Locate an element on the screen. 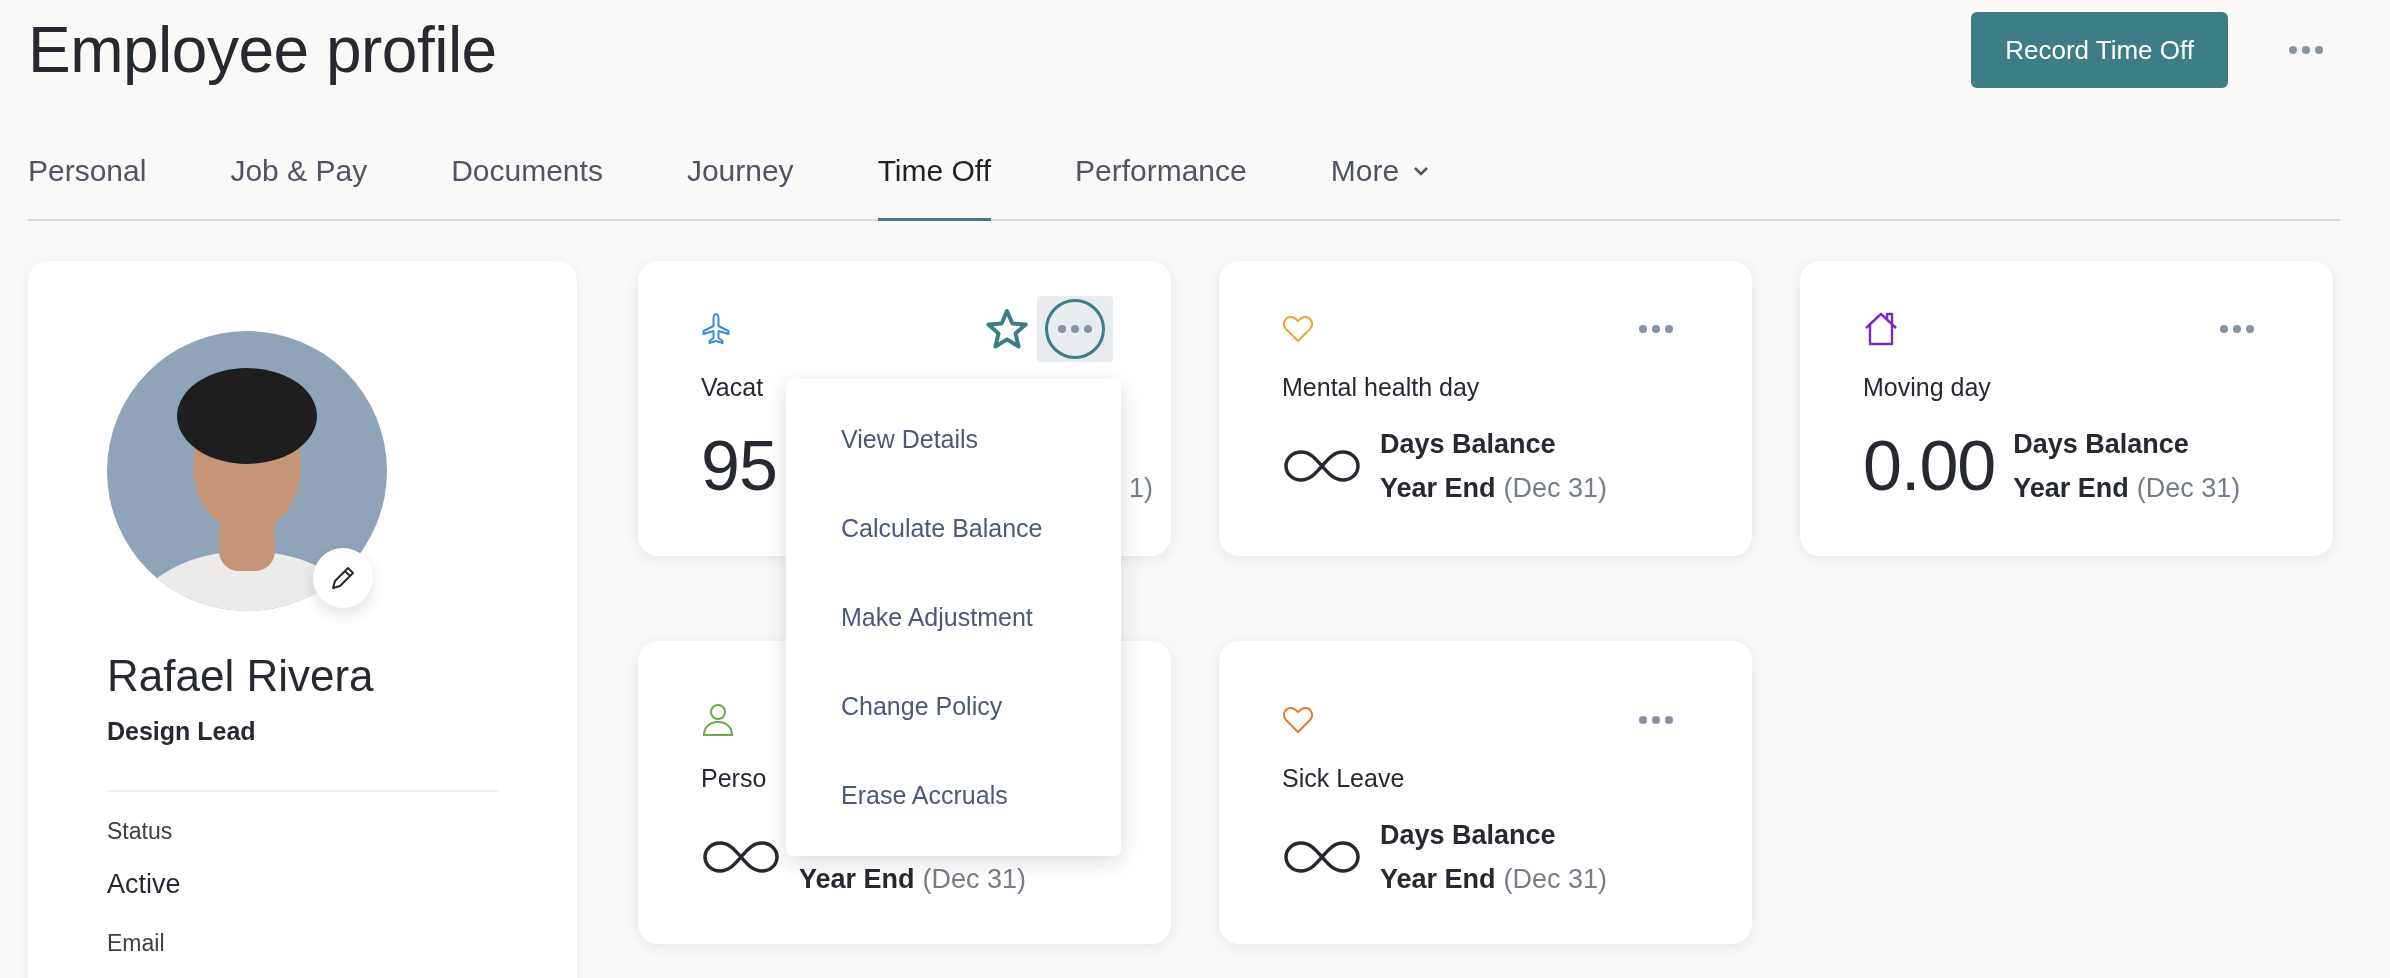 The height and width of the screenshot is (978, 2390). leave-type-title: Moving day is located at coordinates (1927, 387).